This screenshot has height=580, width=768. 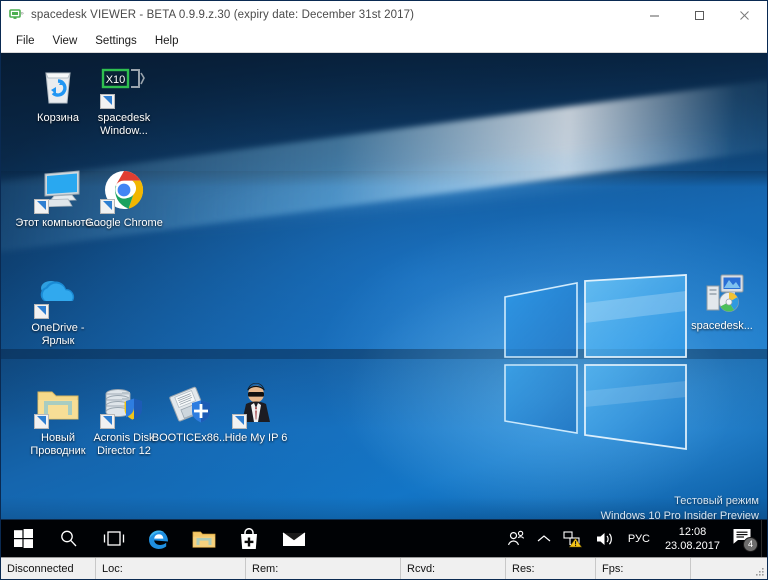 What do you see at coordinates (171, 568) in the screenshot?
I see `status-local: Loc:` at bounding box center [171, 568].